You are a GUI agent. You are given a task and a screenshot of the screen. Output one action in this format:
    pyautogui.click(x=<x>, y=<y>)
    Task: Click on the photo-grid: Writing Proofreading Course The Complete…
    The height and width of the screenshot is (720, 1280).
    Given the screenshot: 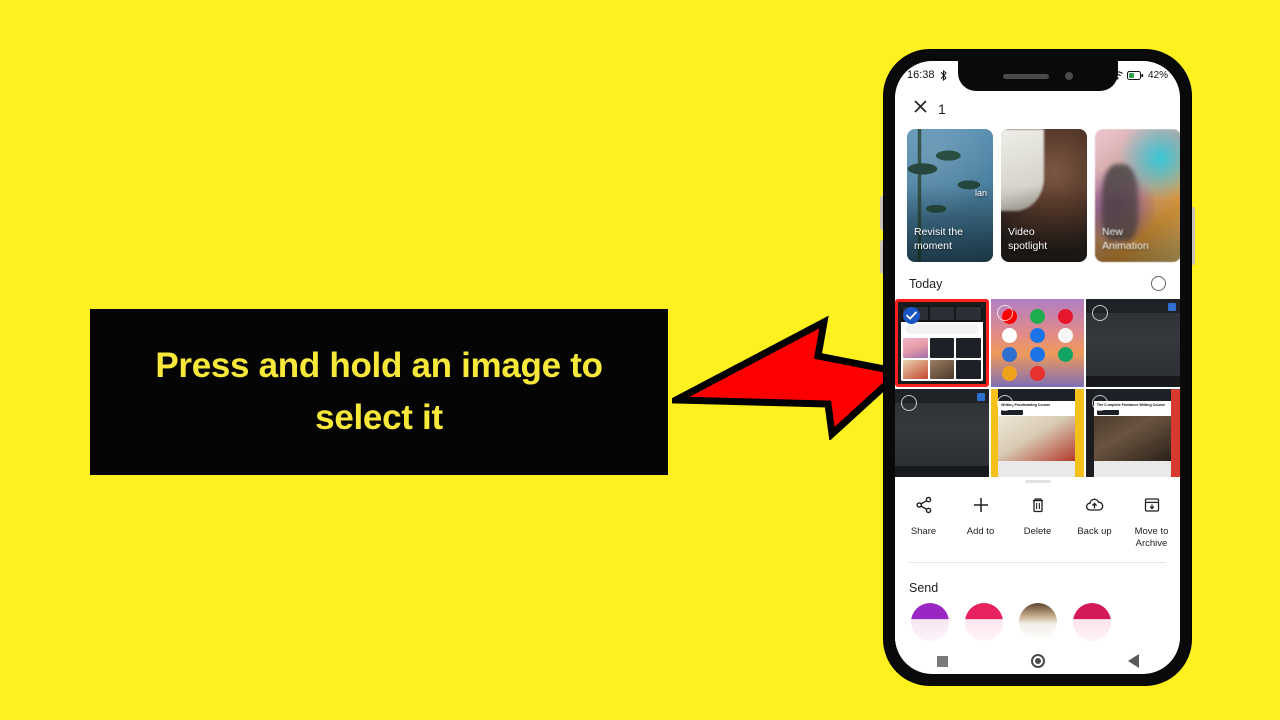 What is the action you would take?
    pyautogui.click(x=1037, y=388)
    